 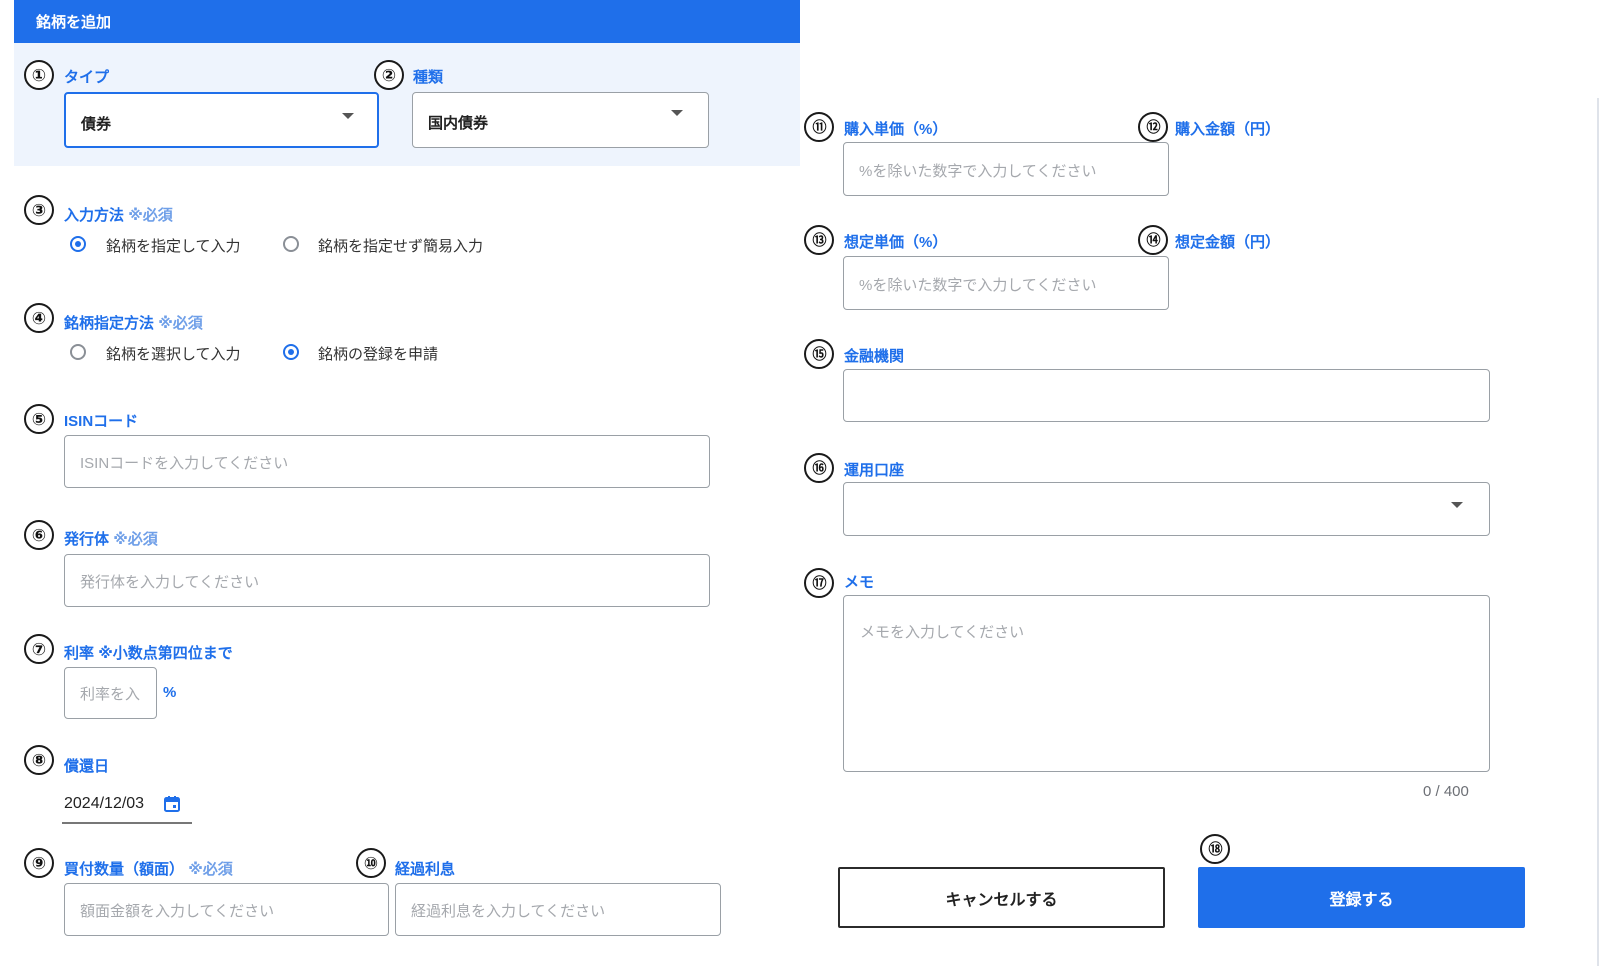 I want to click on marker-15: ⑮, so click(x=819, y=354).